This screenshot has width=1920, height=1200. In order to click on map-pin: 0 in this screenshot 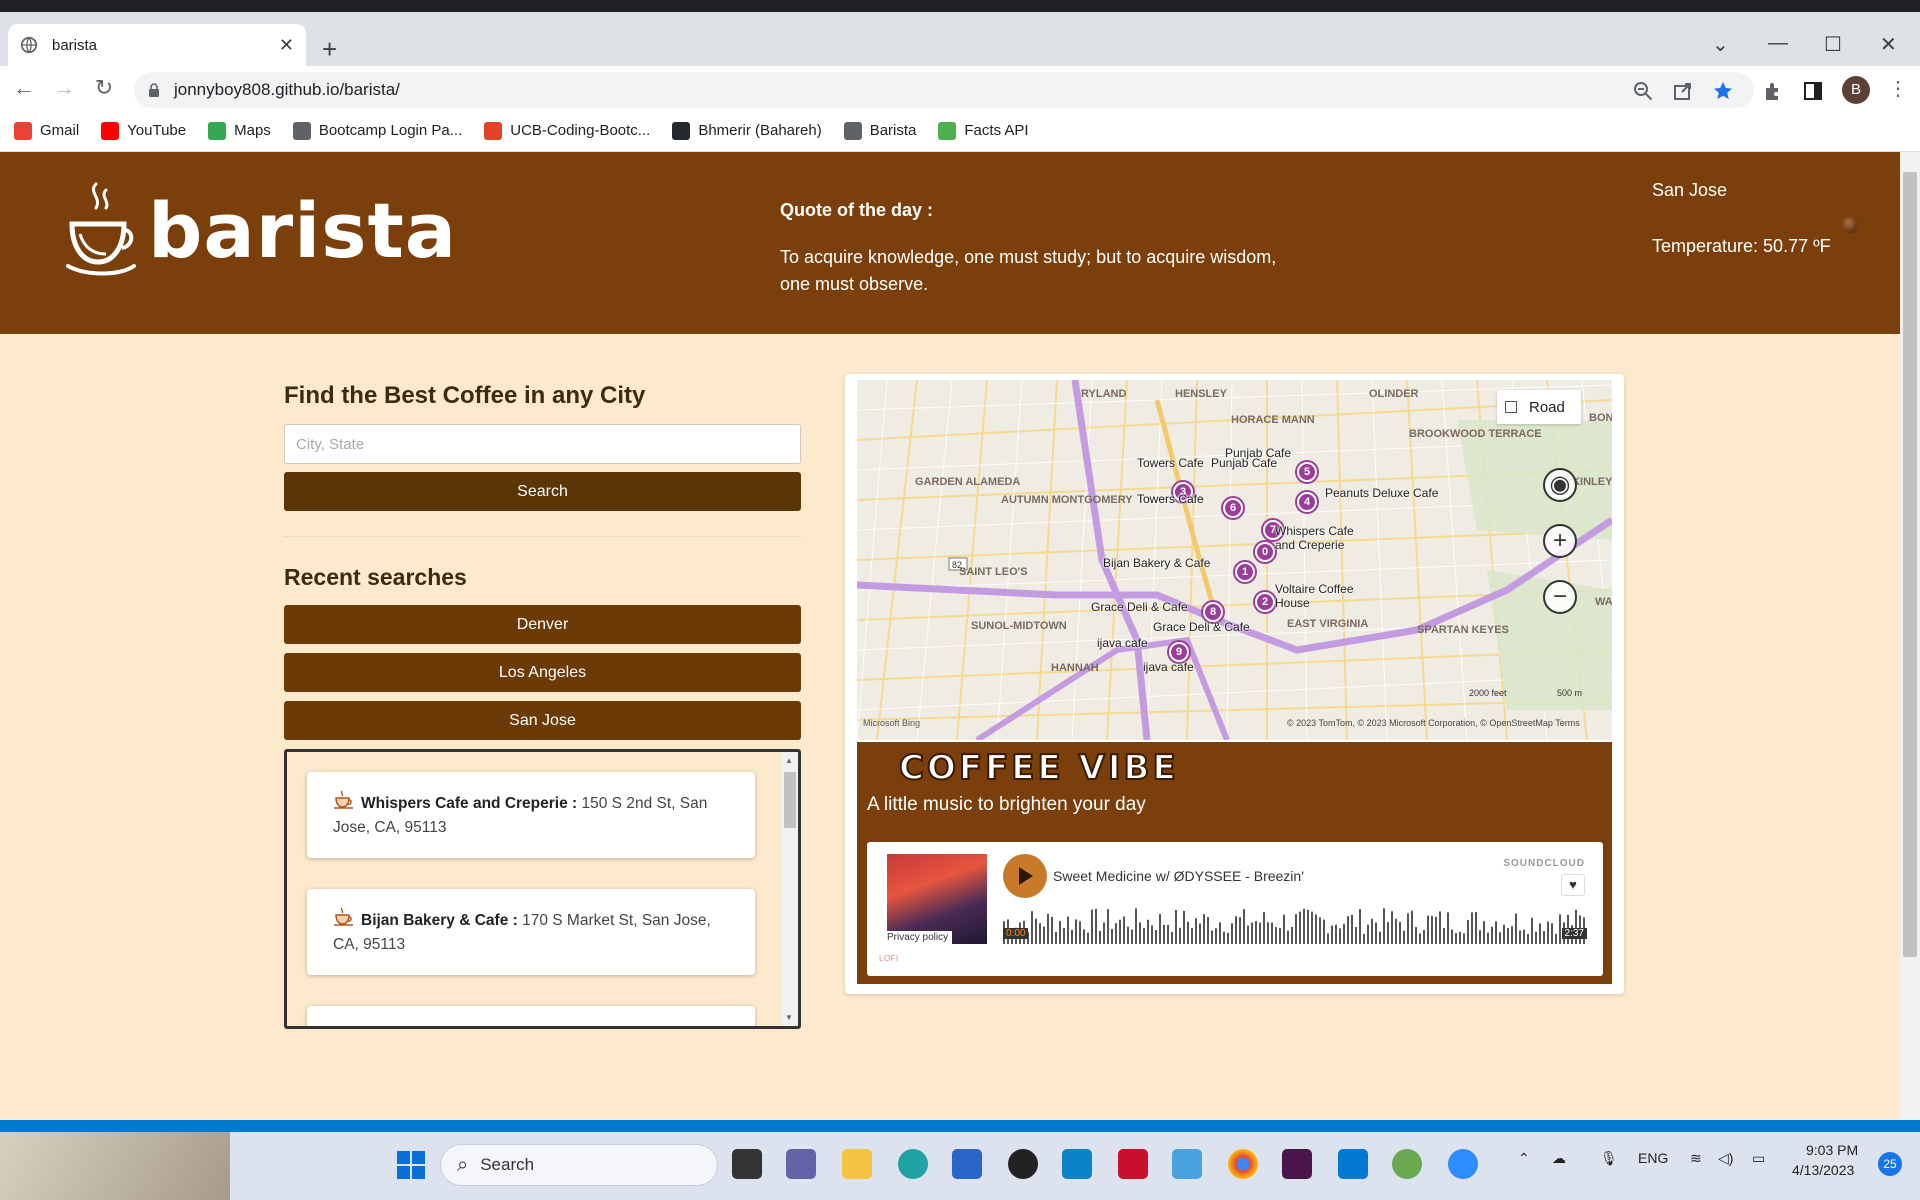, I will do `click(1265, 552)`.